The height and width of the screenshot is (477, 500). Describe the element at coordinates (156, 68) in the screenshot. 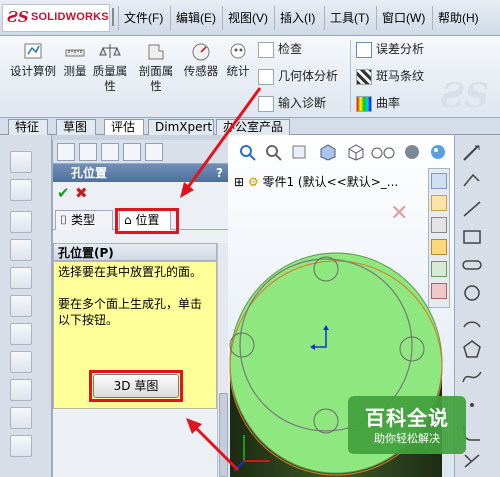

I see `section-properties-button: 剖面属性` at that location.